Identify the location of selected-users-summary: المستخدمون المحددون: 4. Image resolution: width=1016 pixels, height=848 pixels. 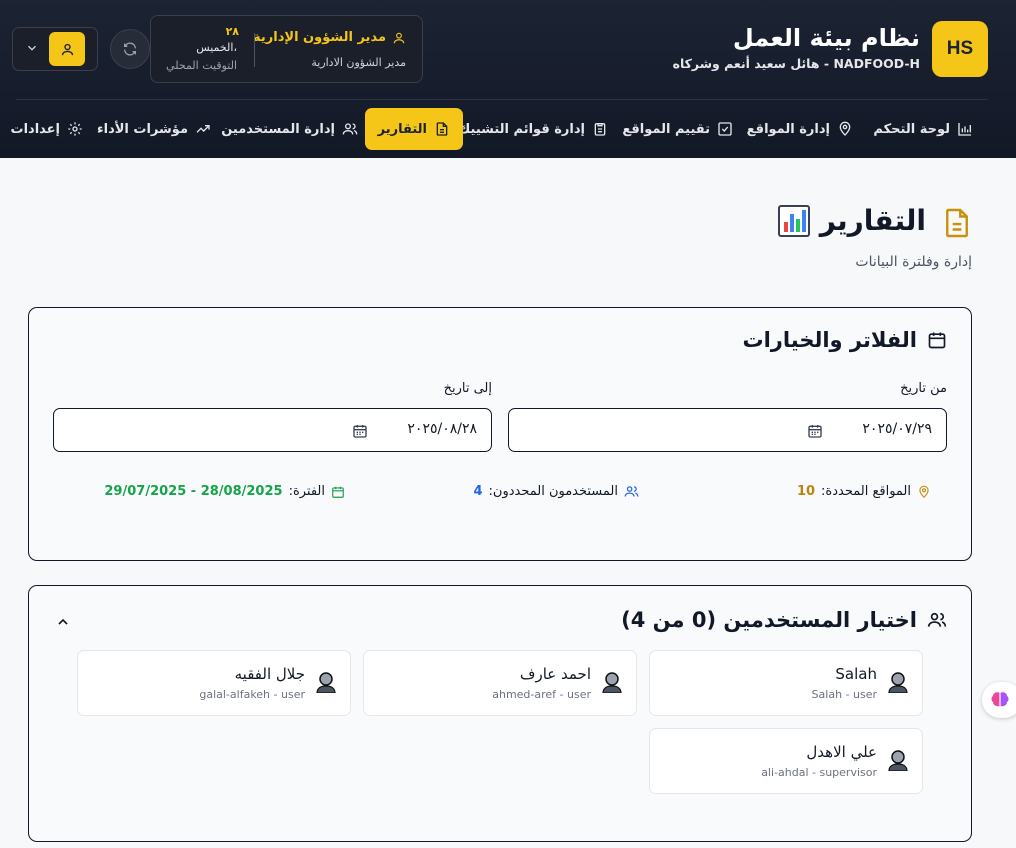
(556, 491).